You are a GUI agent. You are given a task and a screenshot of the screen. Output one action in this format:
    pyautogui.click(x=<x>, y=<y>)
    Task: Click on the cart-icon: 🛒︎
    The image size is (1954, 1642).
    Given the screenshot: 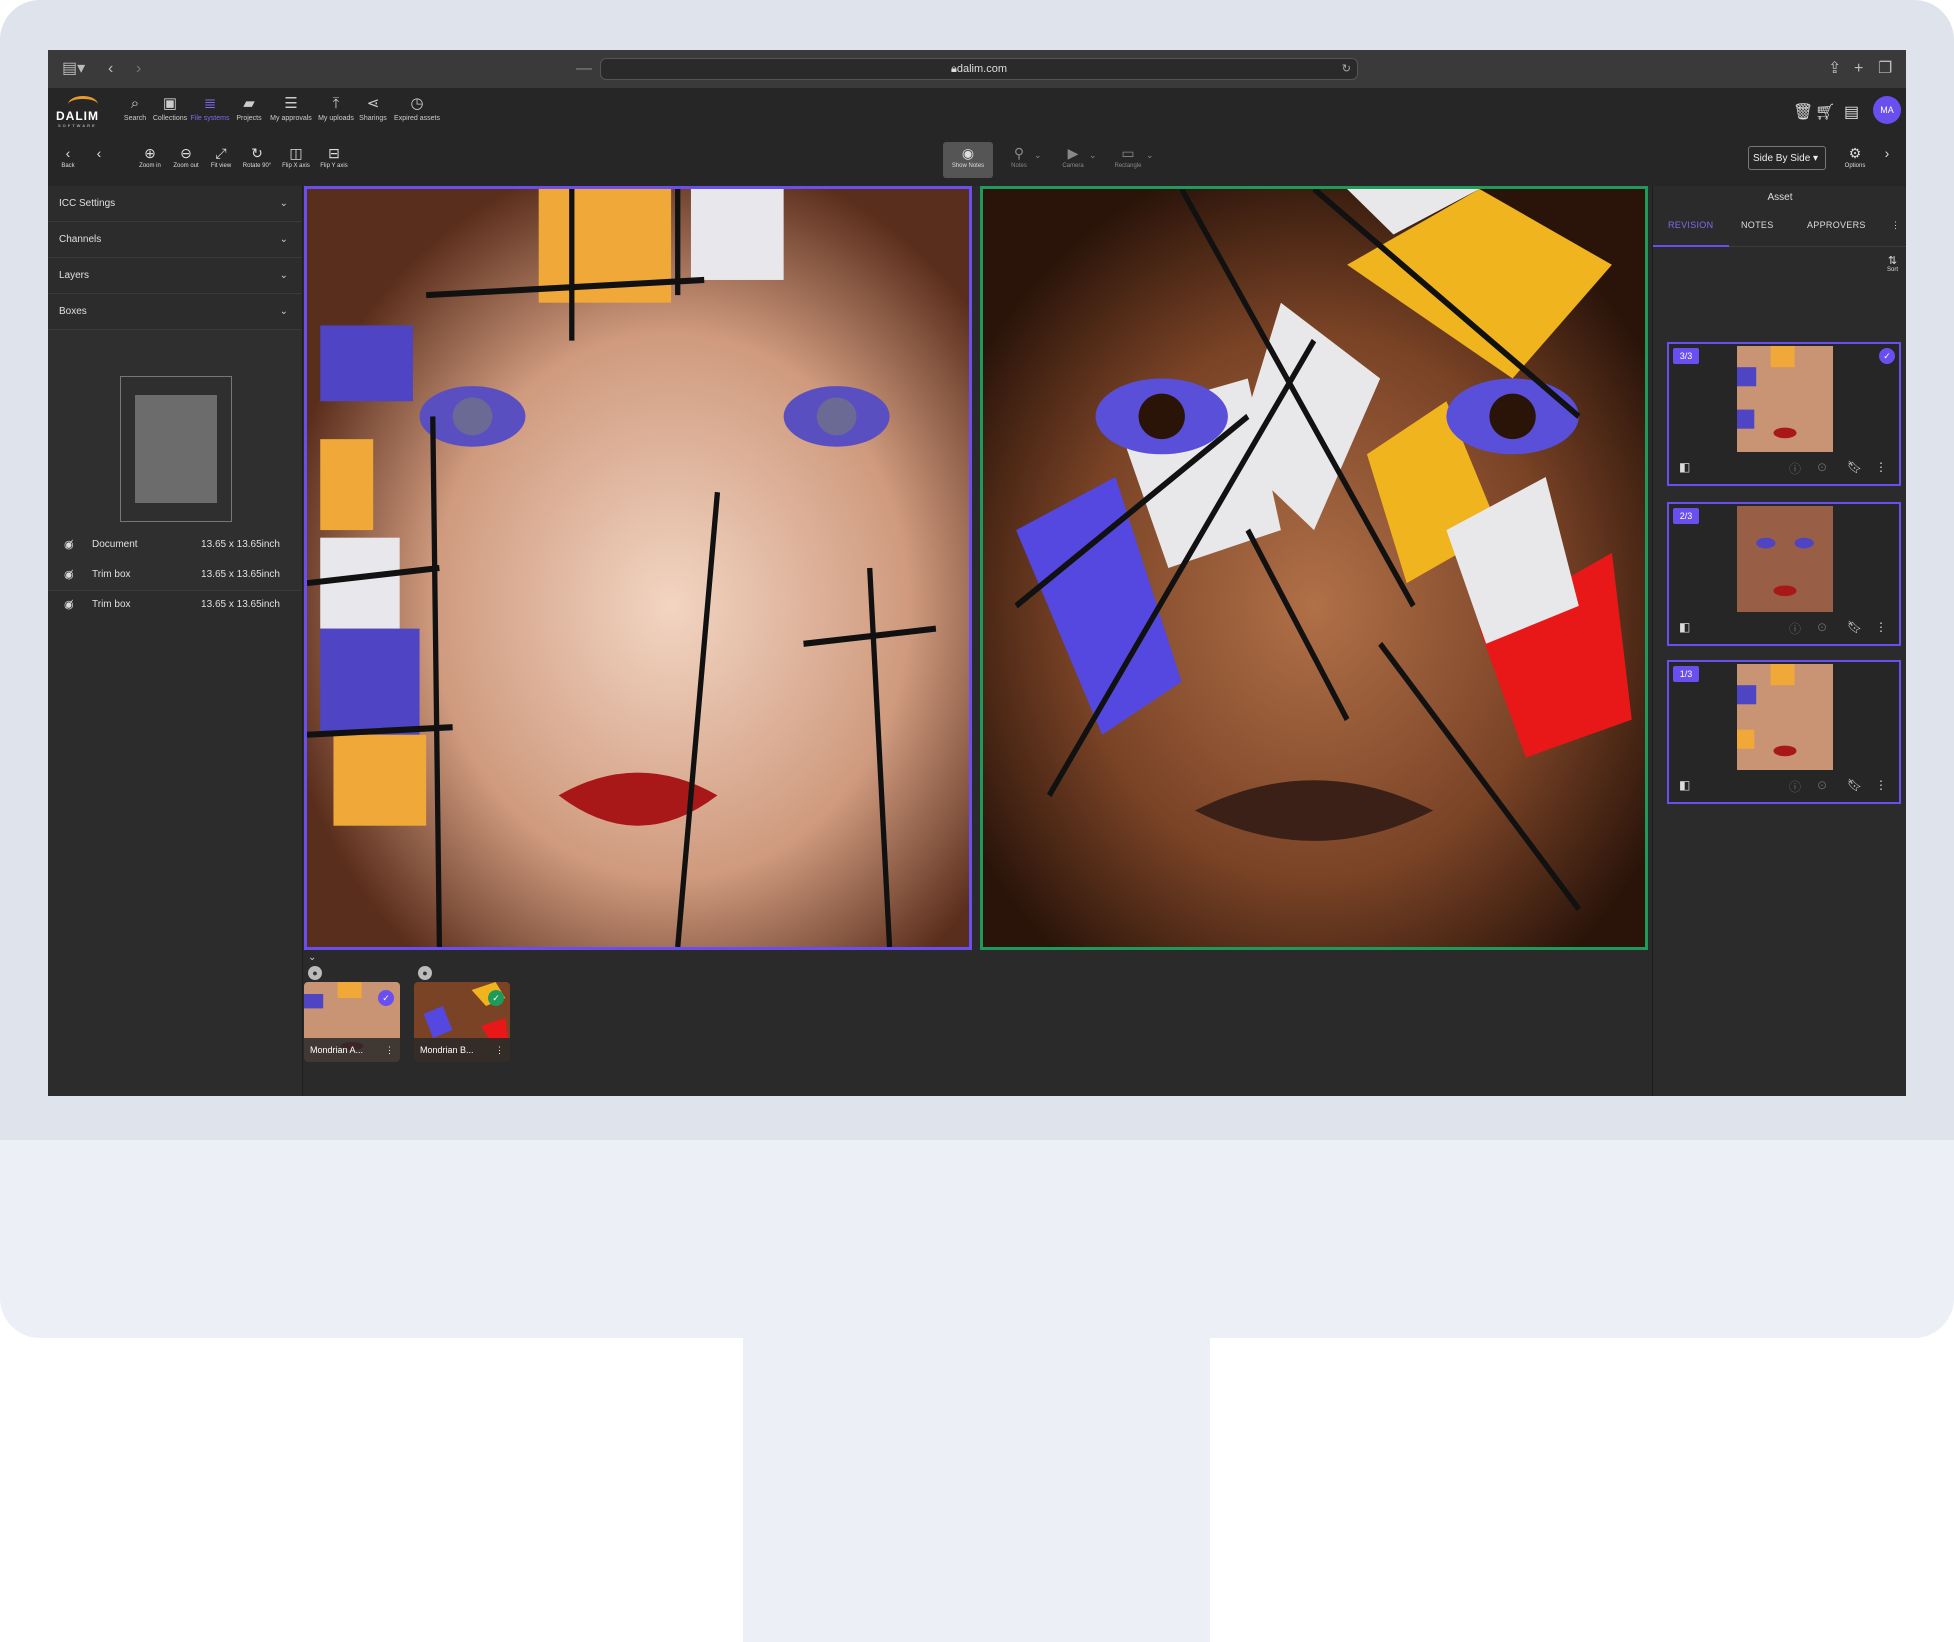 What is the action you would take?
    pyautogui.click(x=1825, y=112)
    